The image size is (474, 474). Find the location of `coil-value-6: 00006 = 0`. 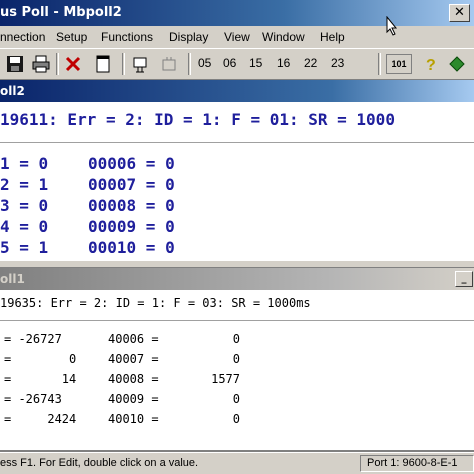

coil-value-6: 00006 = 0 is located at coordinates (131, 163).